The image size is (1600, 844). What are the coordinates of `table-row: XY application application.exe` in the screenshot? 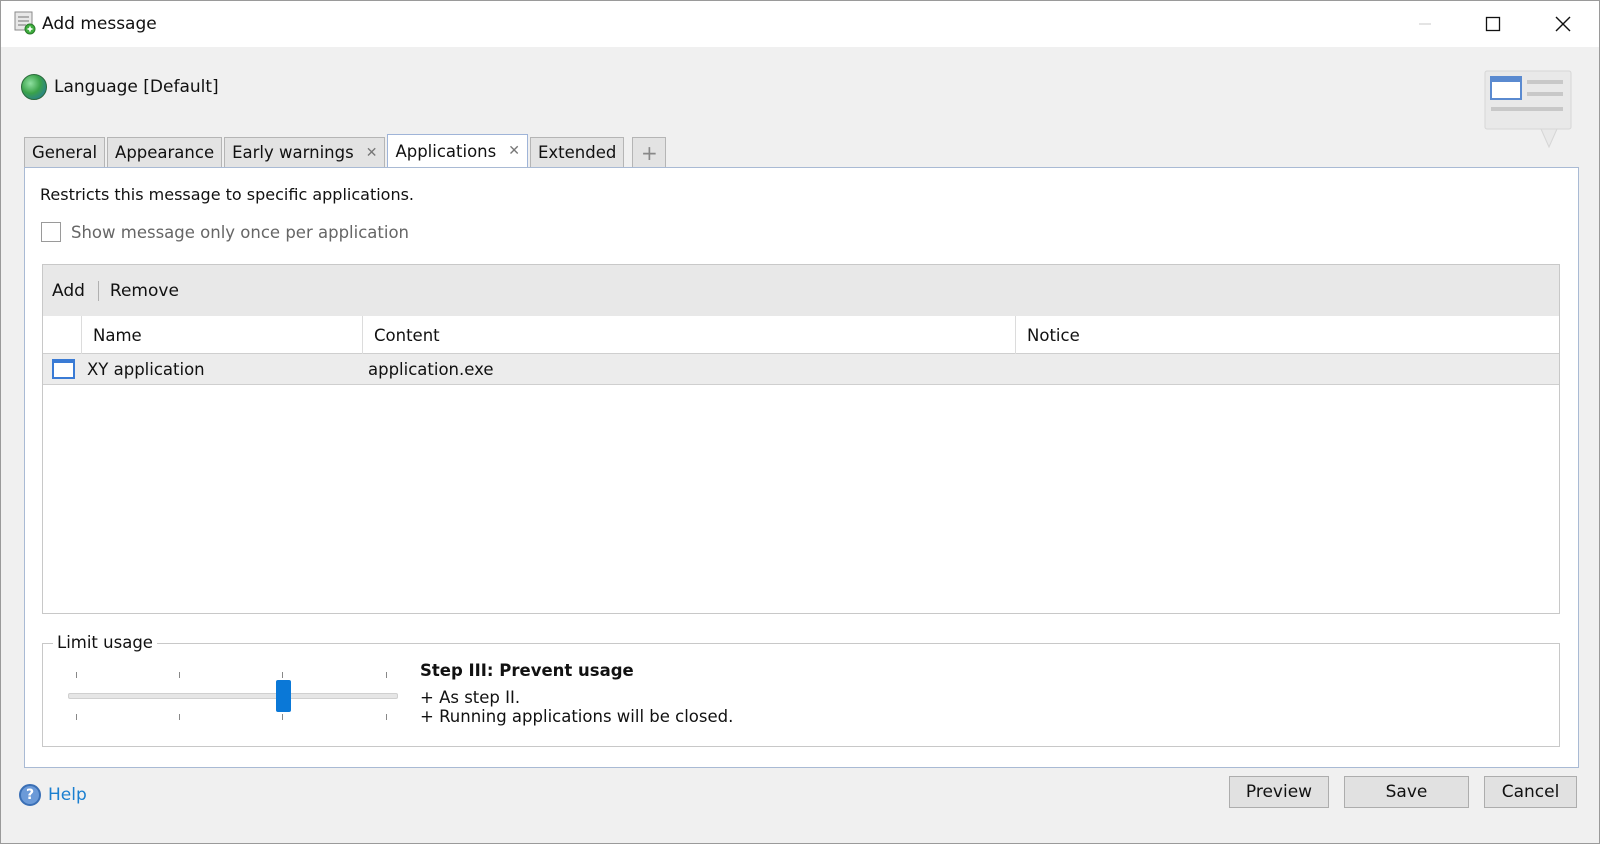 It's located at (801, 369).